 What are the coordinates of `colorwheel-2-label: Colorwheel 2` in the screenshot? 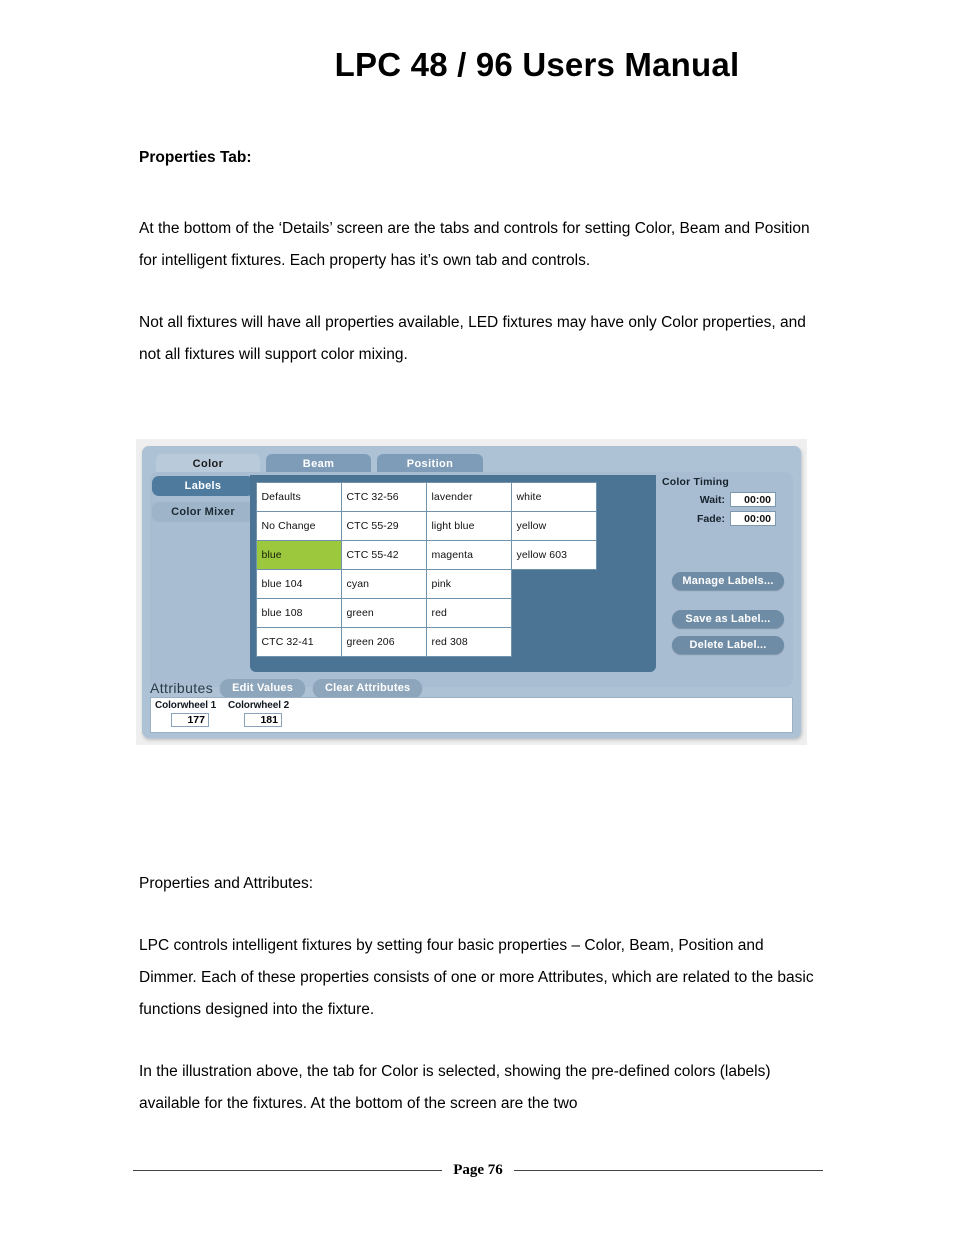 It's located at (259, 705).